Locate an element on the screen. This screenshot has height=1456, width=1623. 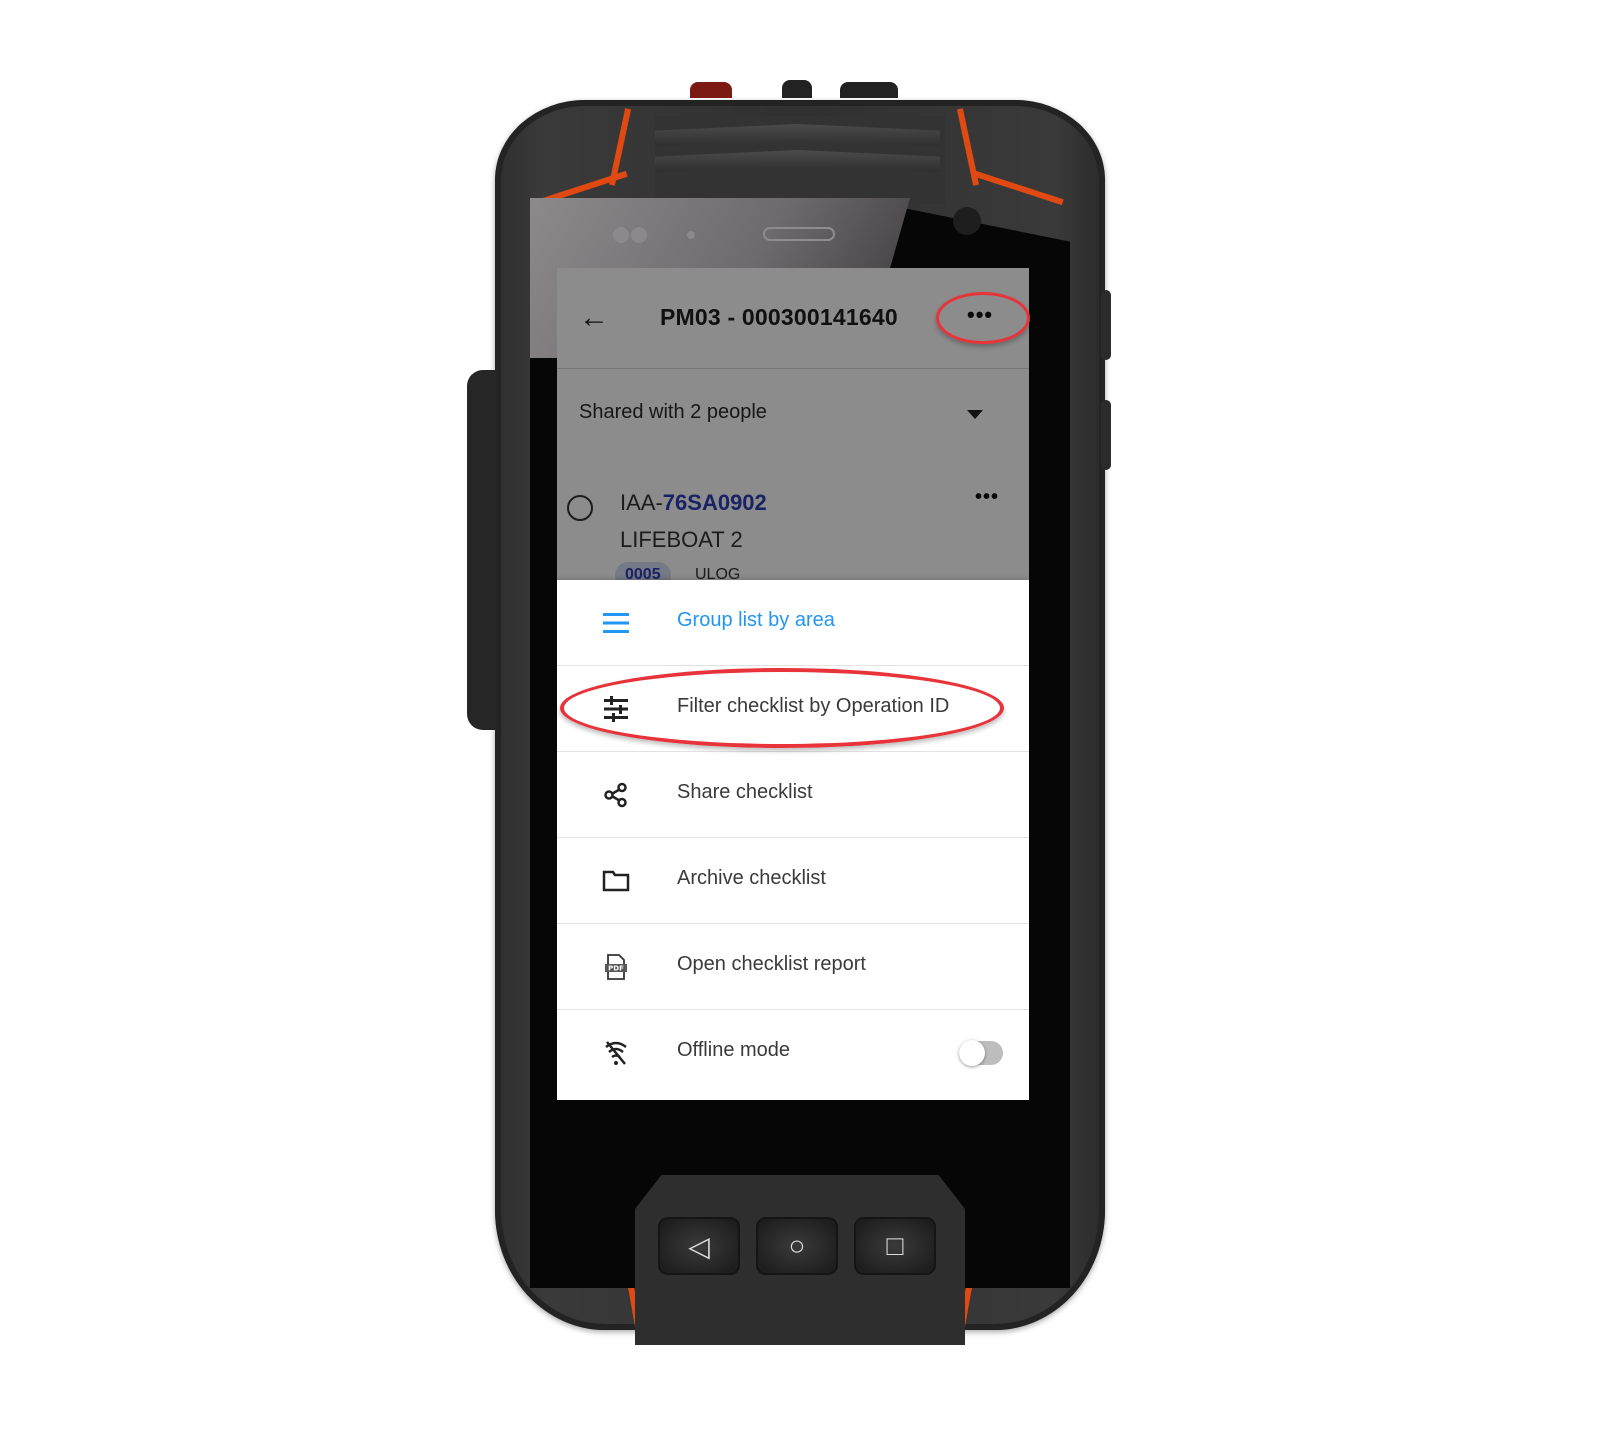
toggle-knob is located at coordinates (972, 1053).